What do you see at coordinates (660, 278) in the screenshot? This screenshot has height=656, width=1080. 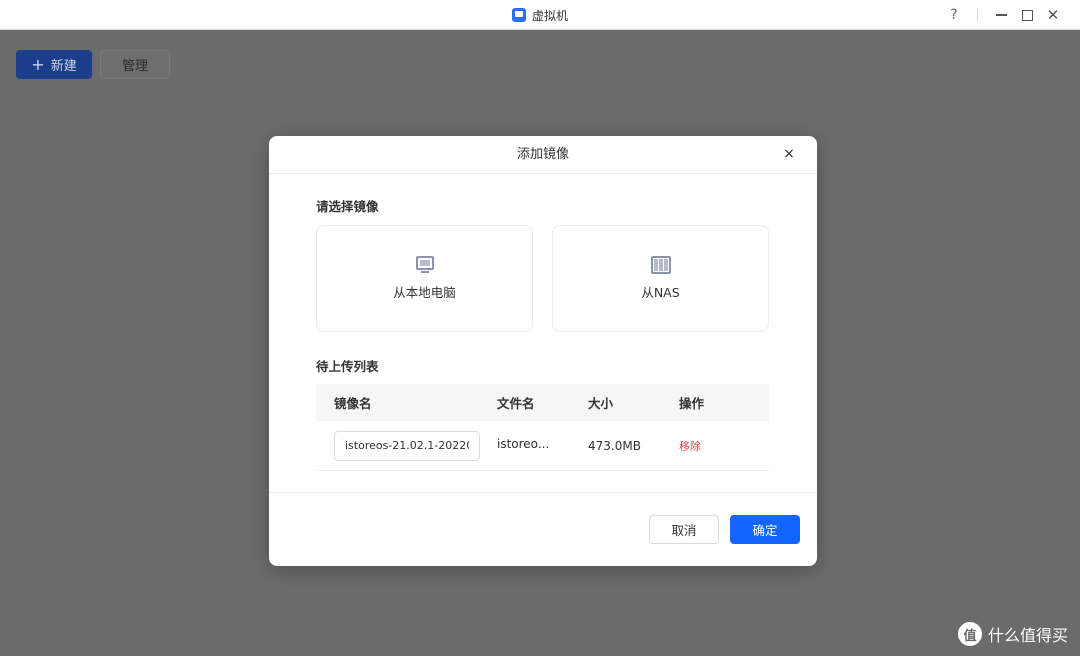 I see `source-nas-card: 从NAS` at bounding box center [660, 278].